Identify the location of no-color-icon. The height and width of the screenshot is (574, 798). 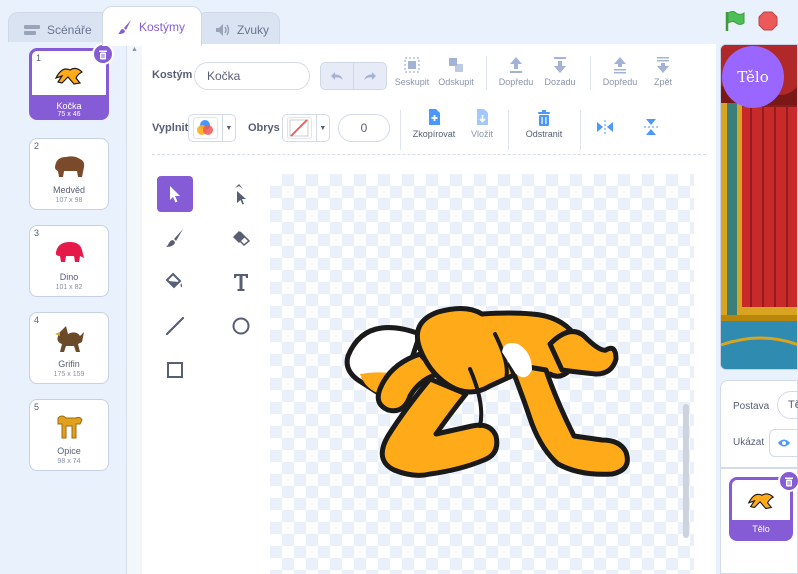
(299, 128).